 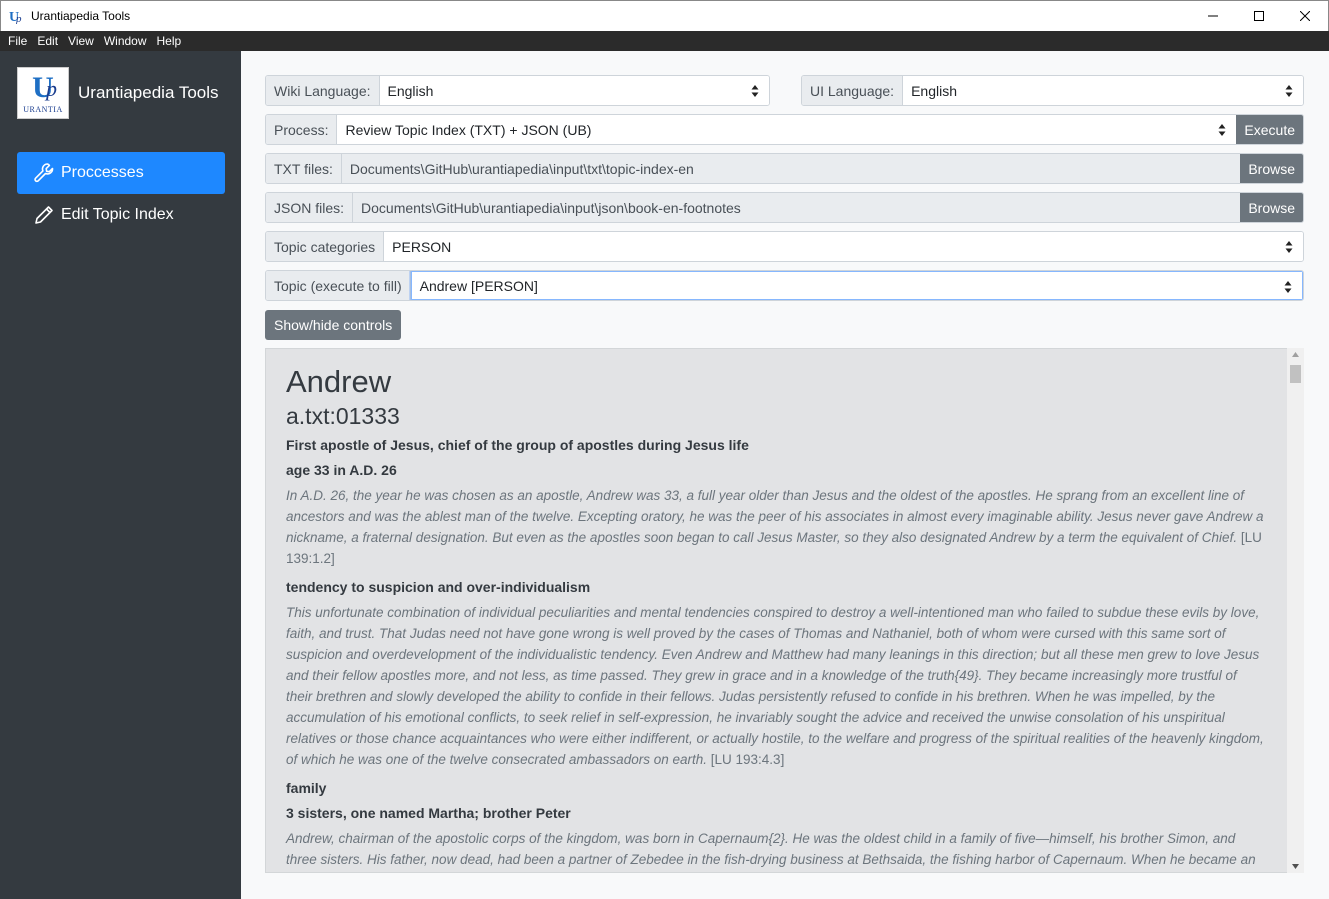 I want to click on sidebar-item-processes: Proccesses, so click(x=121, y=173).